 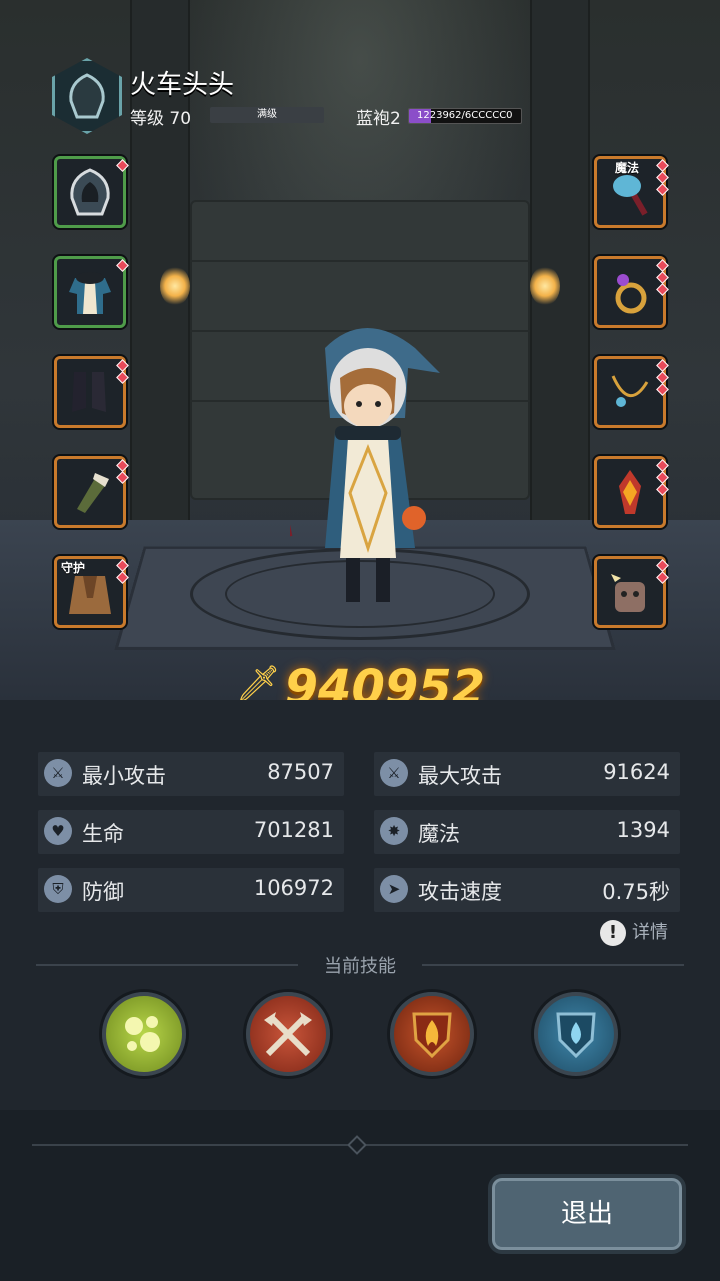 I want to click on stat-label: 最小攻击, so click(x=124, y=776).